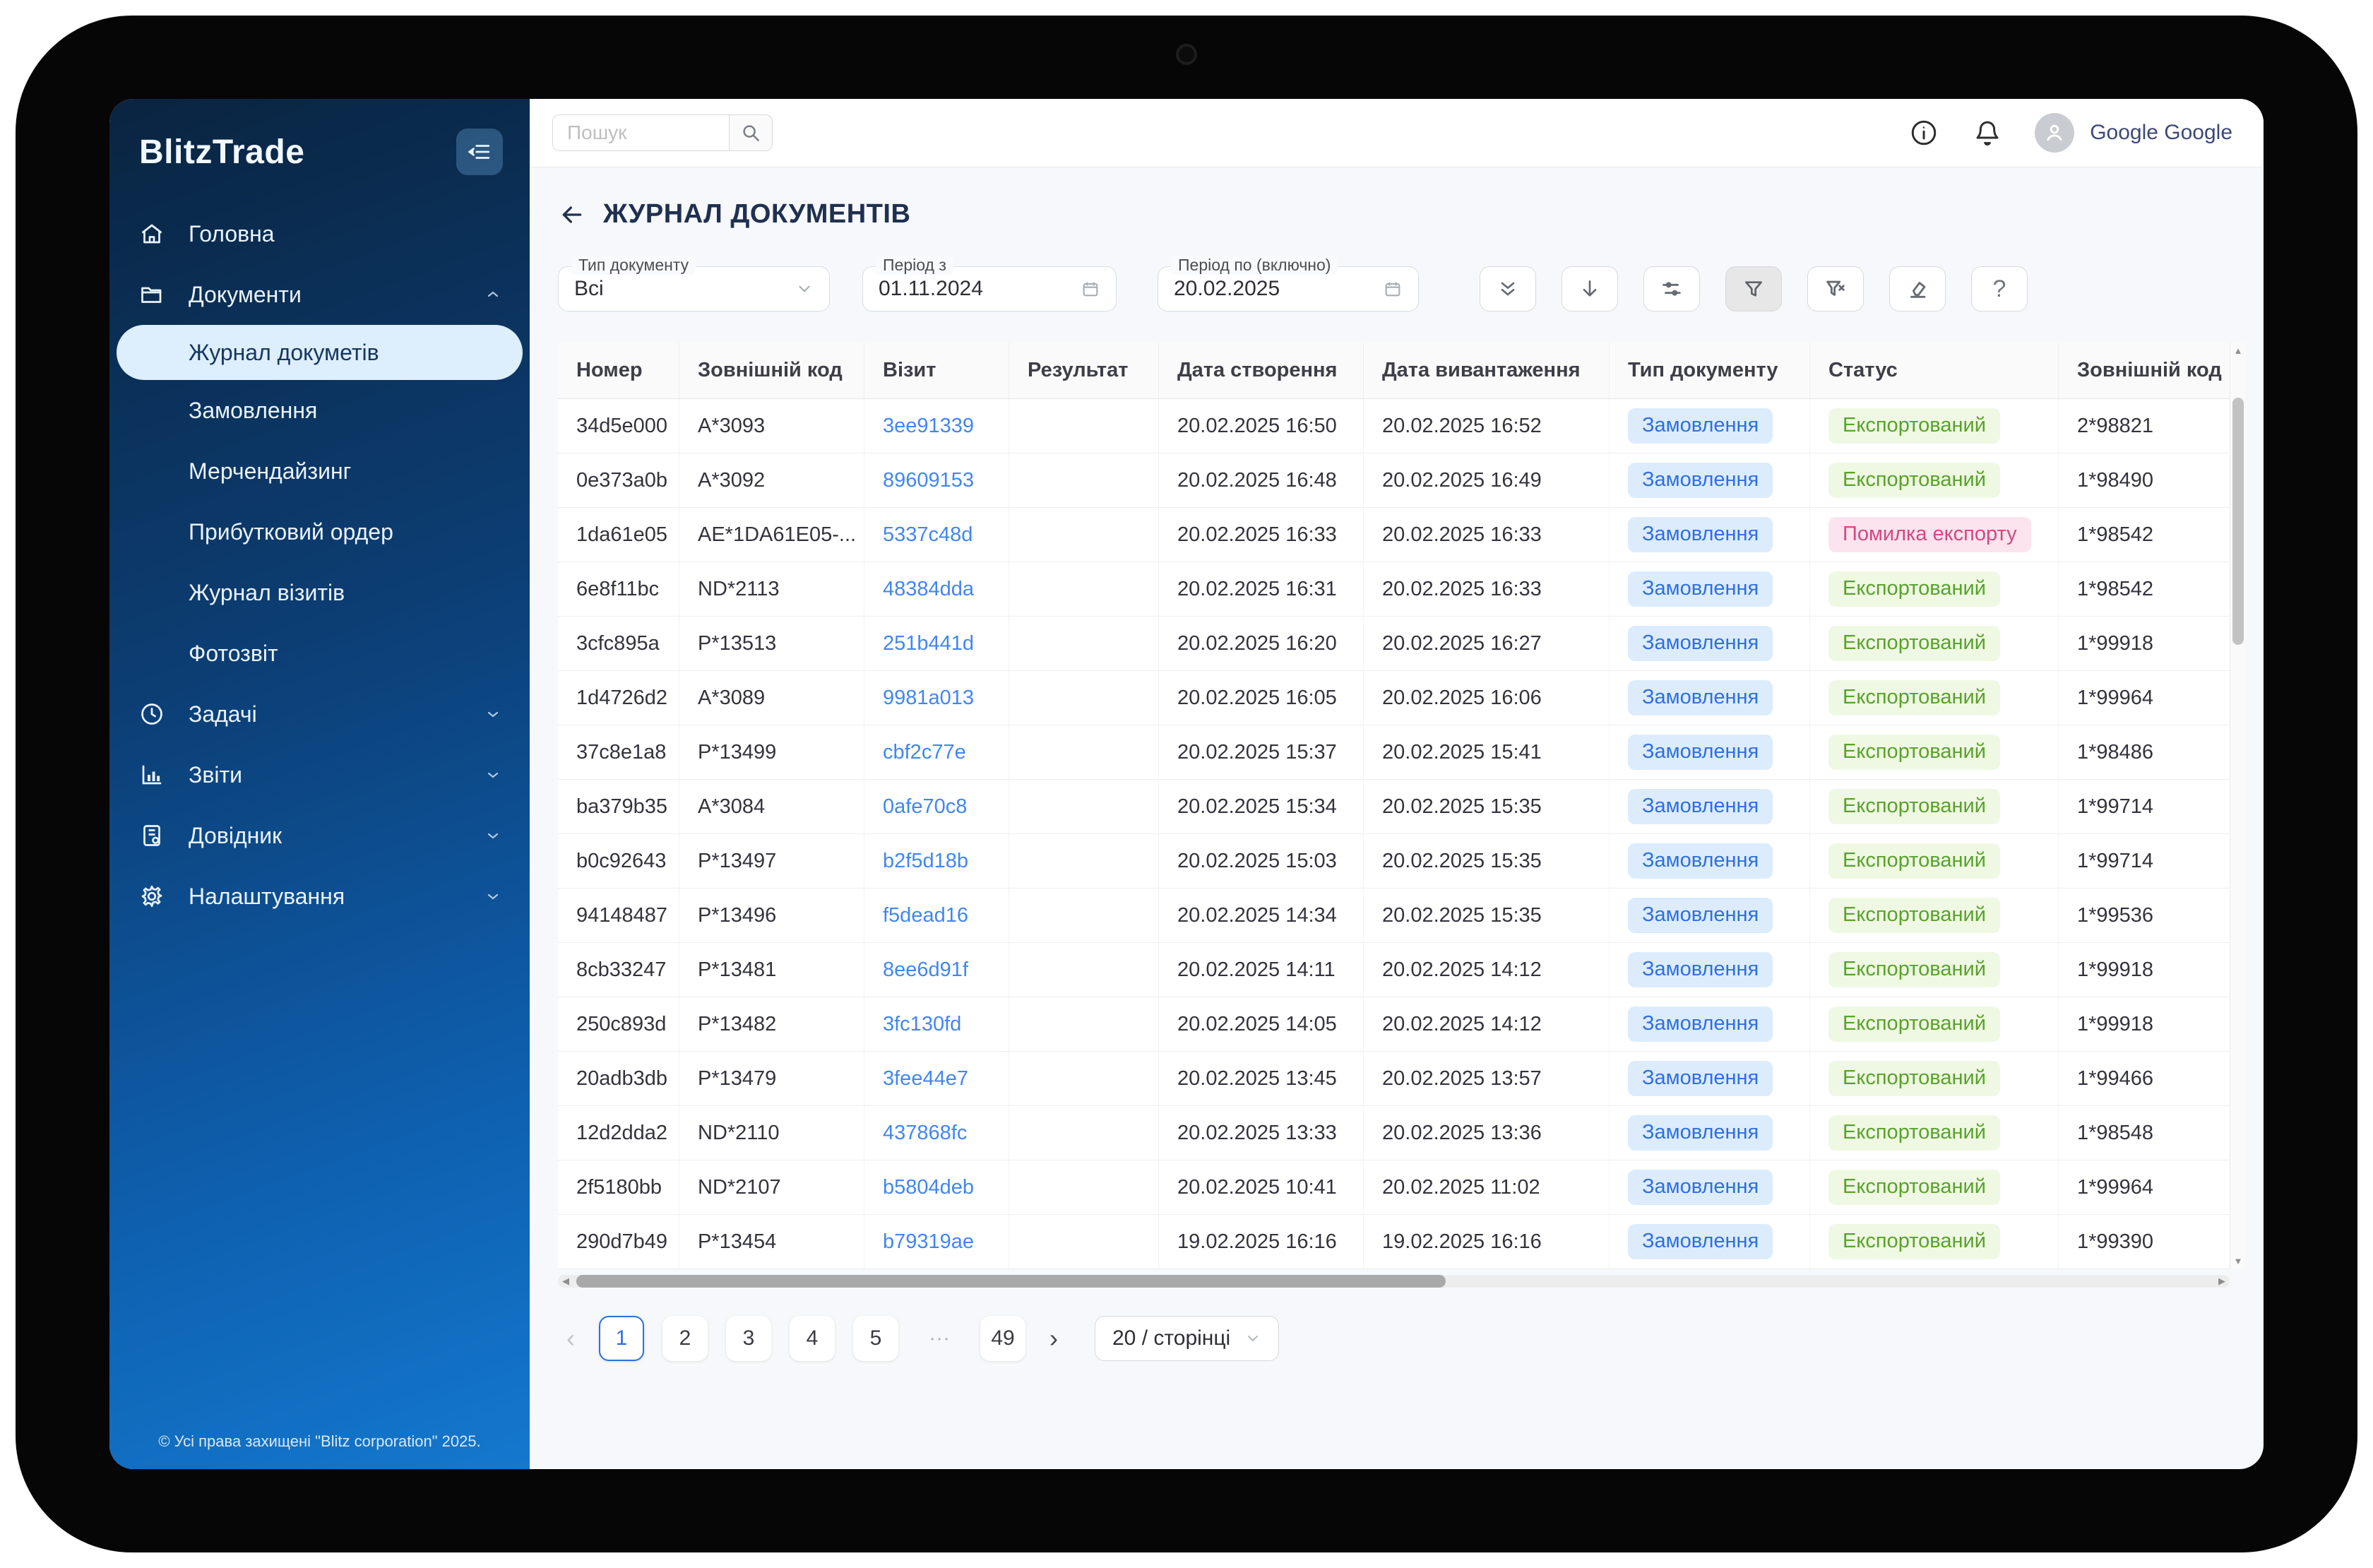 Image resolution: width=2373 pixels, height=1568 pixels. I want to click on vertical-scrollbar: ▲ ▼, so click(2237, 806).